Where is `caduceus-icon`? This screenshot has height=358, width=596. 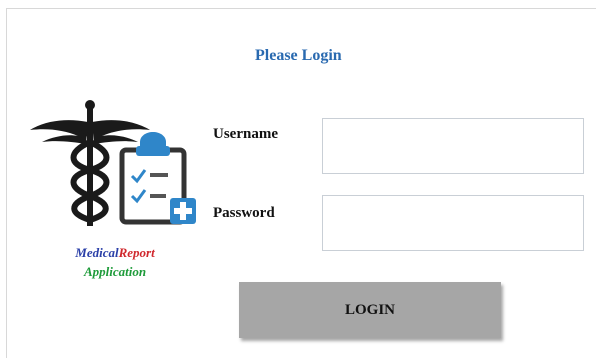 caduceus-icon is located at coordinates (90, 163).